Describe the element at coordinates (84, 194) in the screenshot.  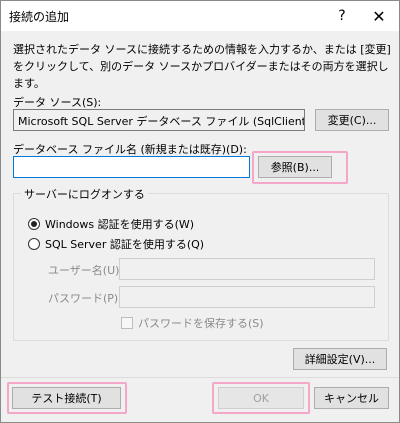
I see `logon-group-title: サーバーにログオンする` at that location.